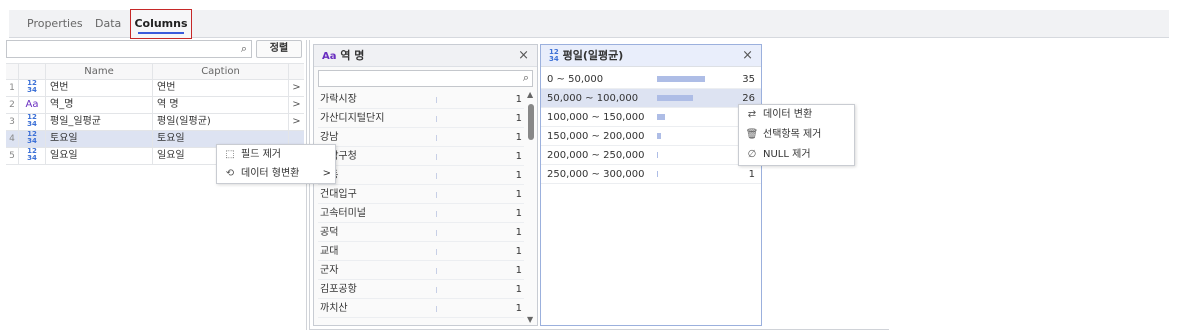 The width and height of the screenshot is (1180, 333). What do you see at coordinates (55, 24) in the screenshot?
I see `tab-properties: Properties` at bounding box center [55, 24].